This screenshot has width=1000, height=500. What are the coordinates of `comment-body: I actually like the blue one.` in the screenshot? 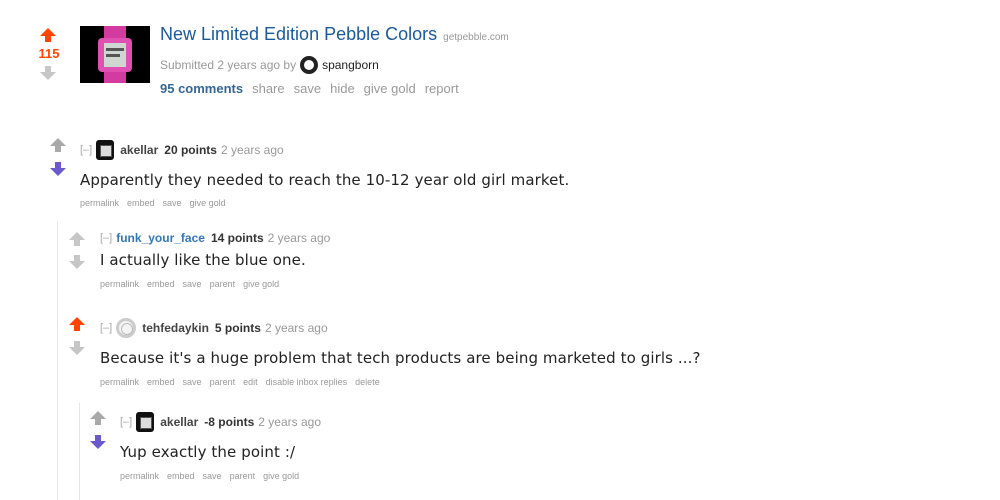 It's located at (203, 260).